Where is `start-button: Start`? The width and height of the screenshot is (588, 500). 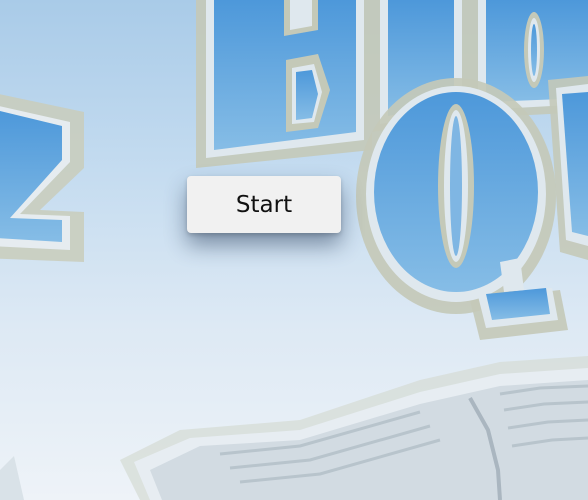 start-button: Start is located at coordinates (264, 204).